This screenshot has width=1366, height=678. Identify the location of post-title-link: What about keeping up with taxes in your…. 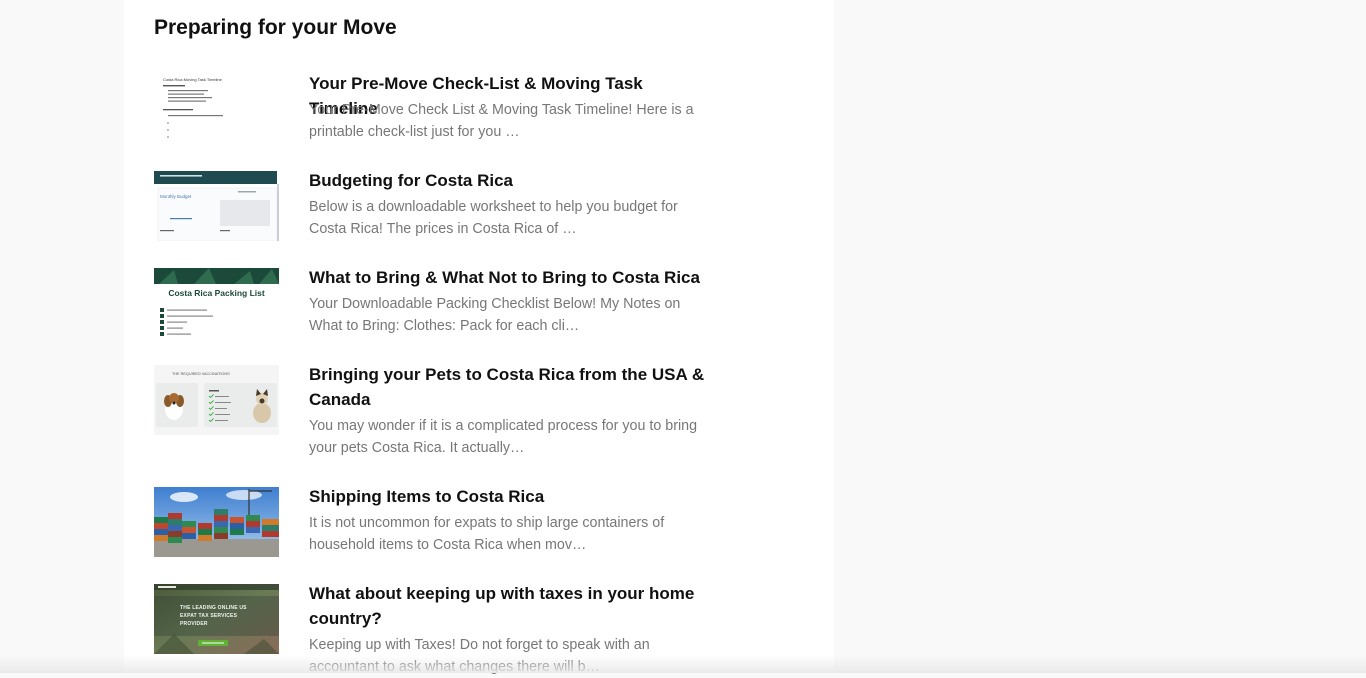
(511, 606).